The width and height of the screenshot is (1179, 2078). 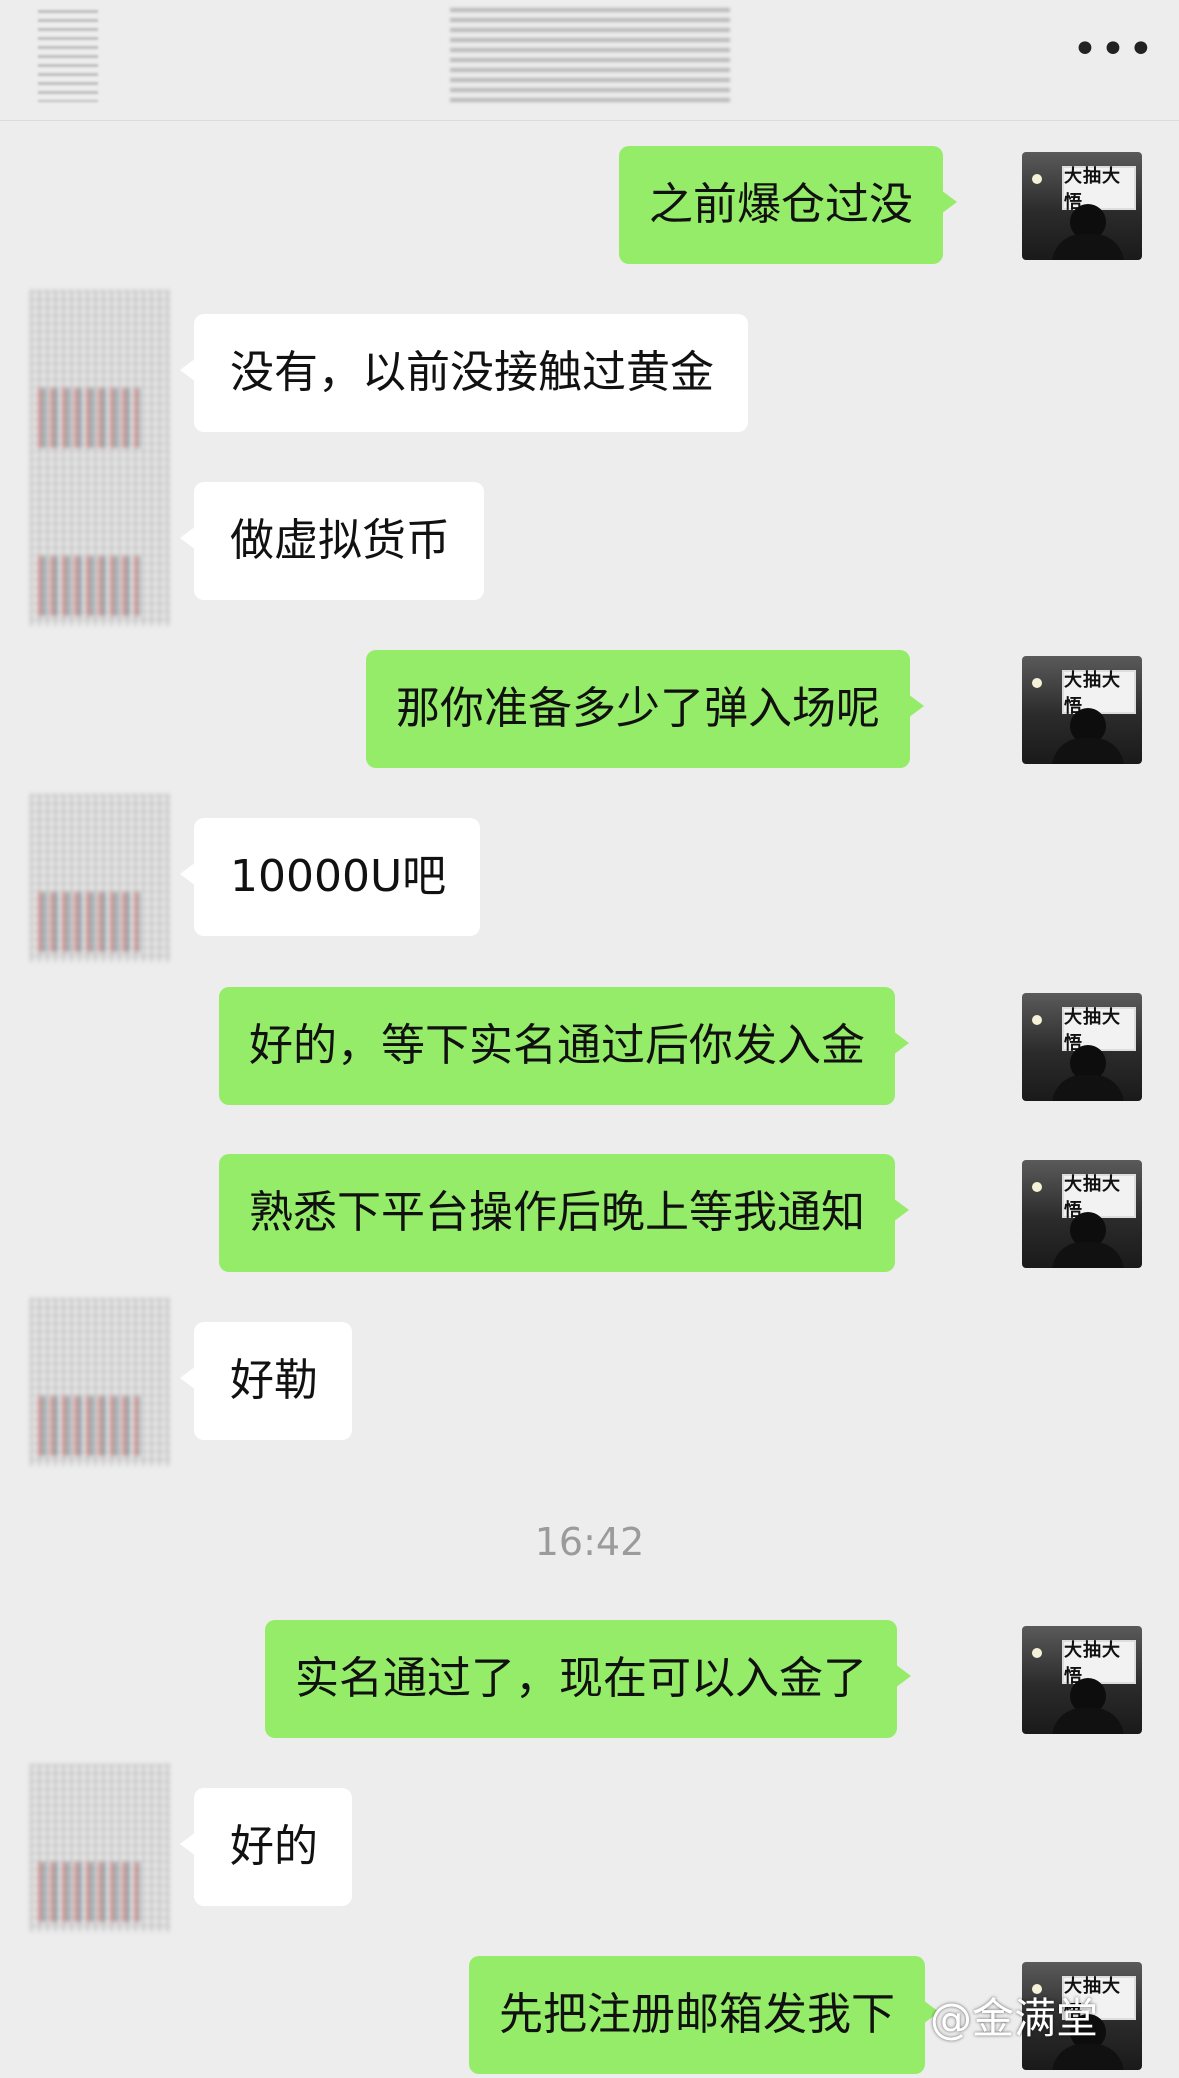 What do you see at coordinates (68, 56) in the screenshot?
I see `back-button` at bounding box center [68, 56].